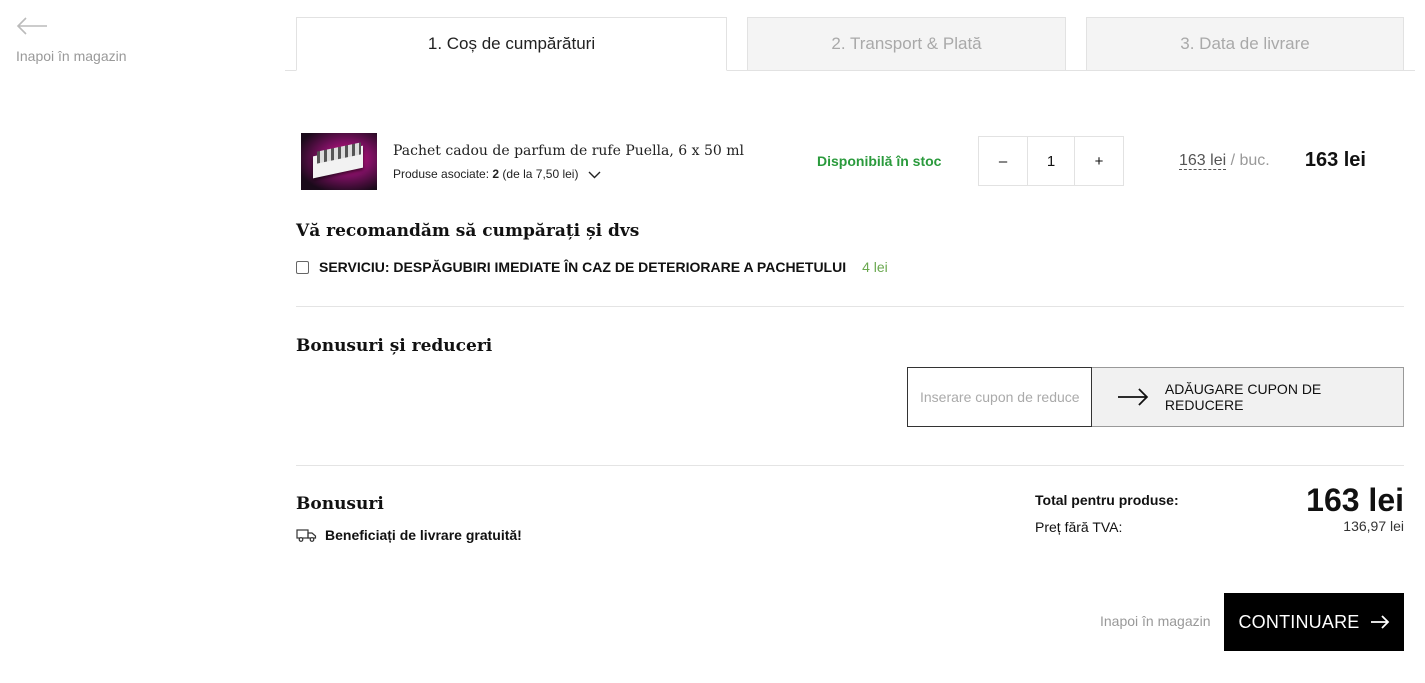 The width and height of the screenshot is (1425, 683). What do you see at coordinates (879, 161) in the screenshot?
I see `stock-status: Disponibilă în stoc` at bounding box center [879, 161].